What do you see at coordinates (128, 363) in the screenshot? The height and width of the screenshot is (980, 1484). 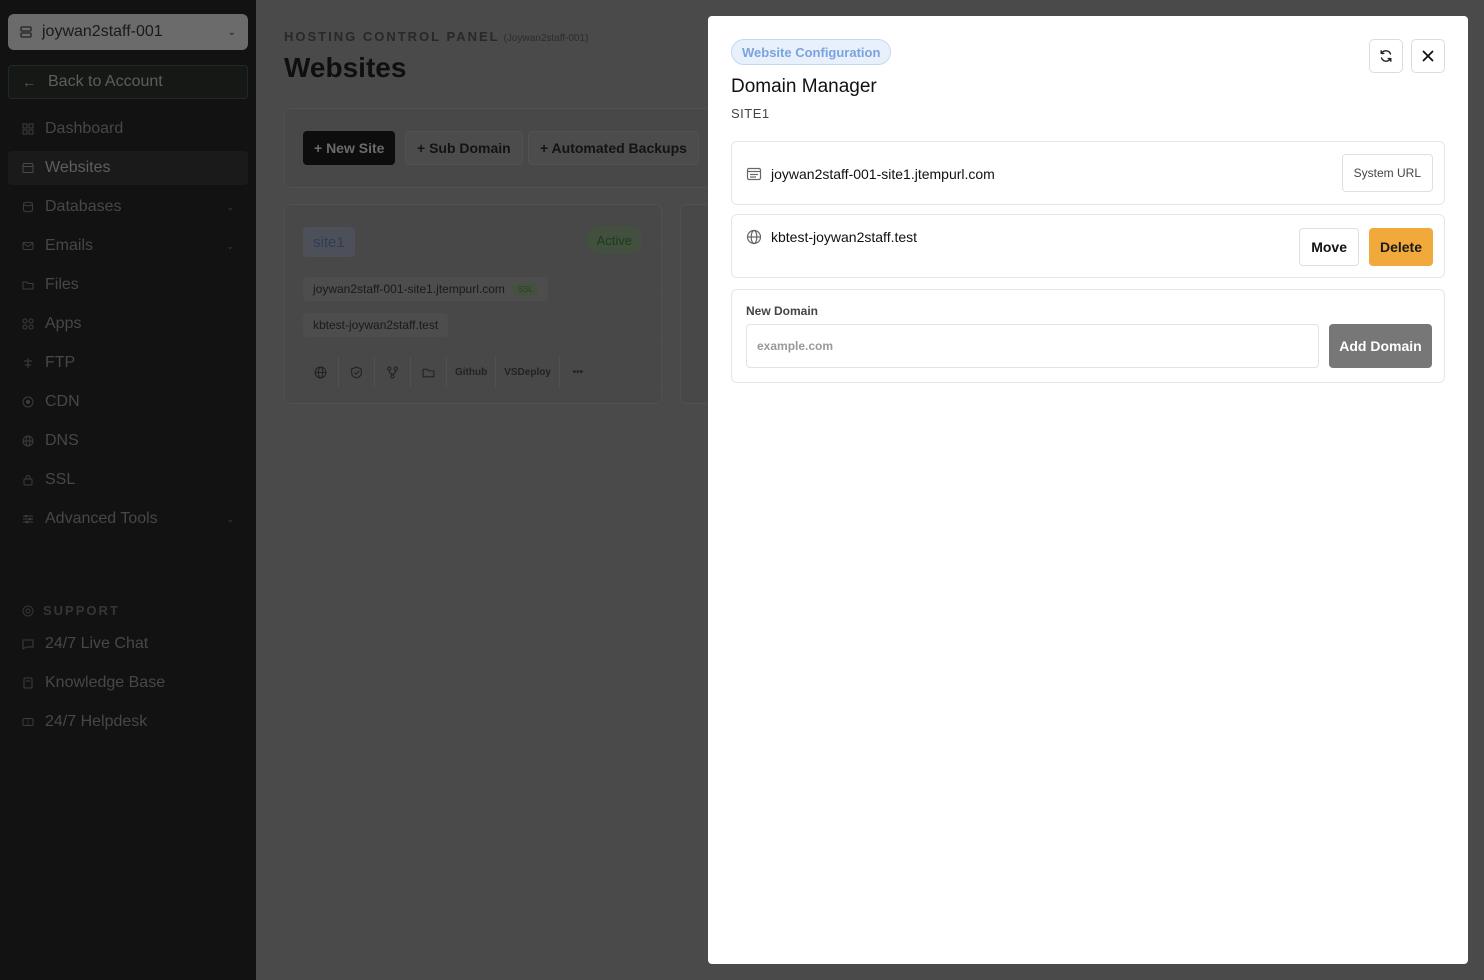 I see `sidebar-item-ftp: FTP` at bounding box center [128, 363].